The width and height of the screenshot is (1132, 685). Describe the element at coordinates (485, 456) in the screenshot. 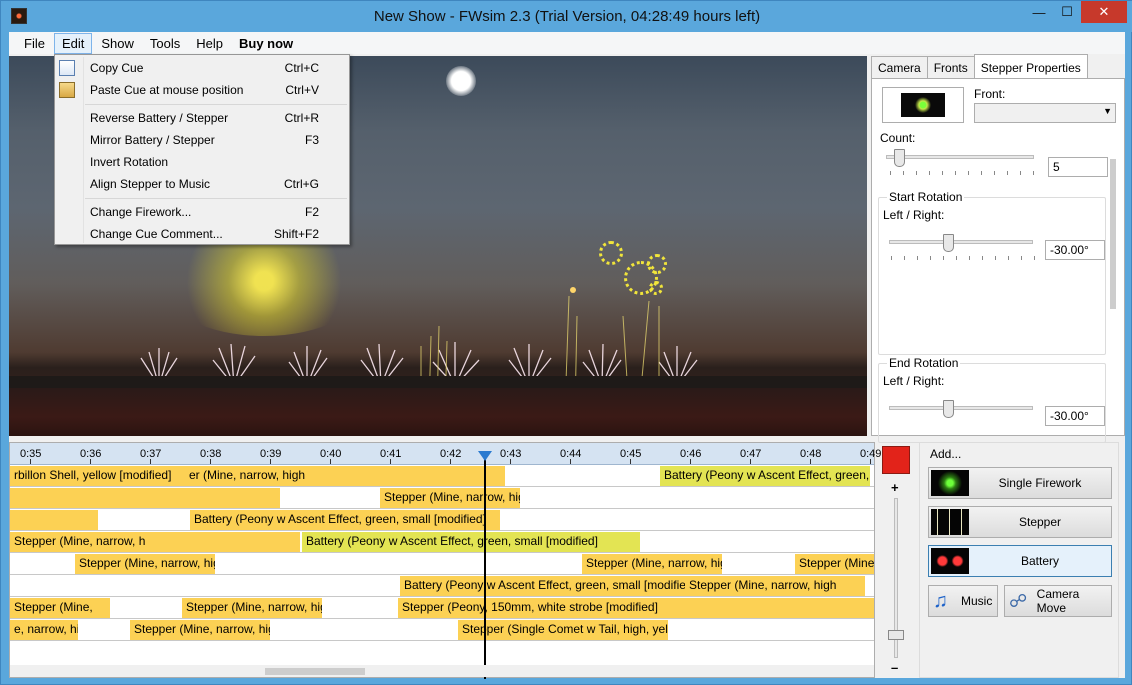

I see `playhead-marker-icon` at that location.